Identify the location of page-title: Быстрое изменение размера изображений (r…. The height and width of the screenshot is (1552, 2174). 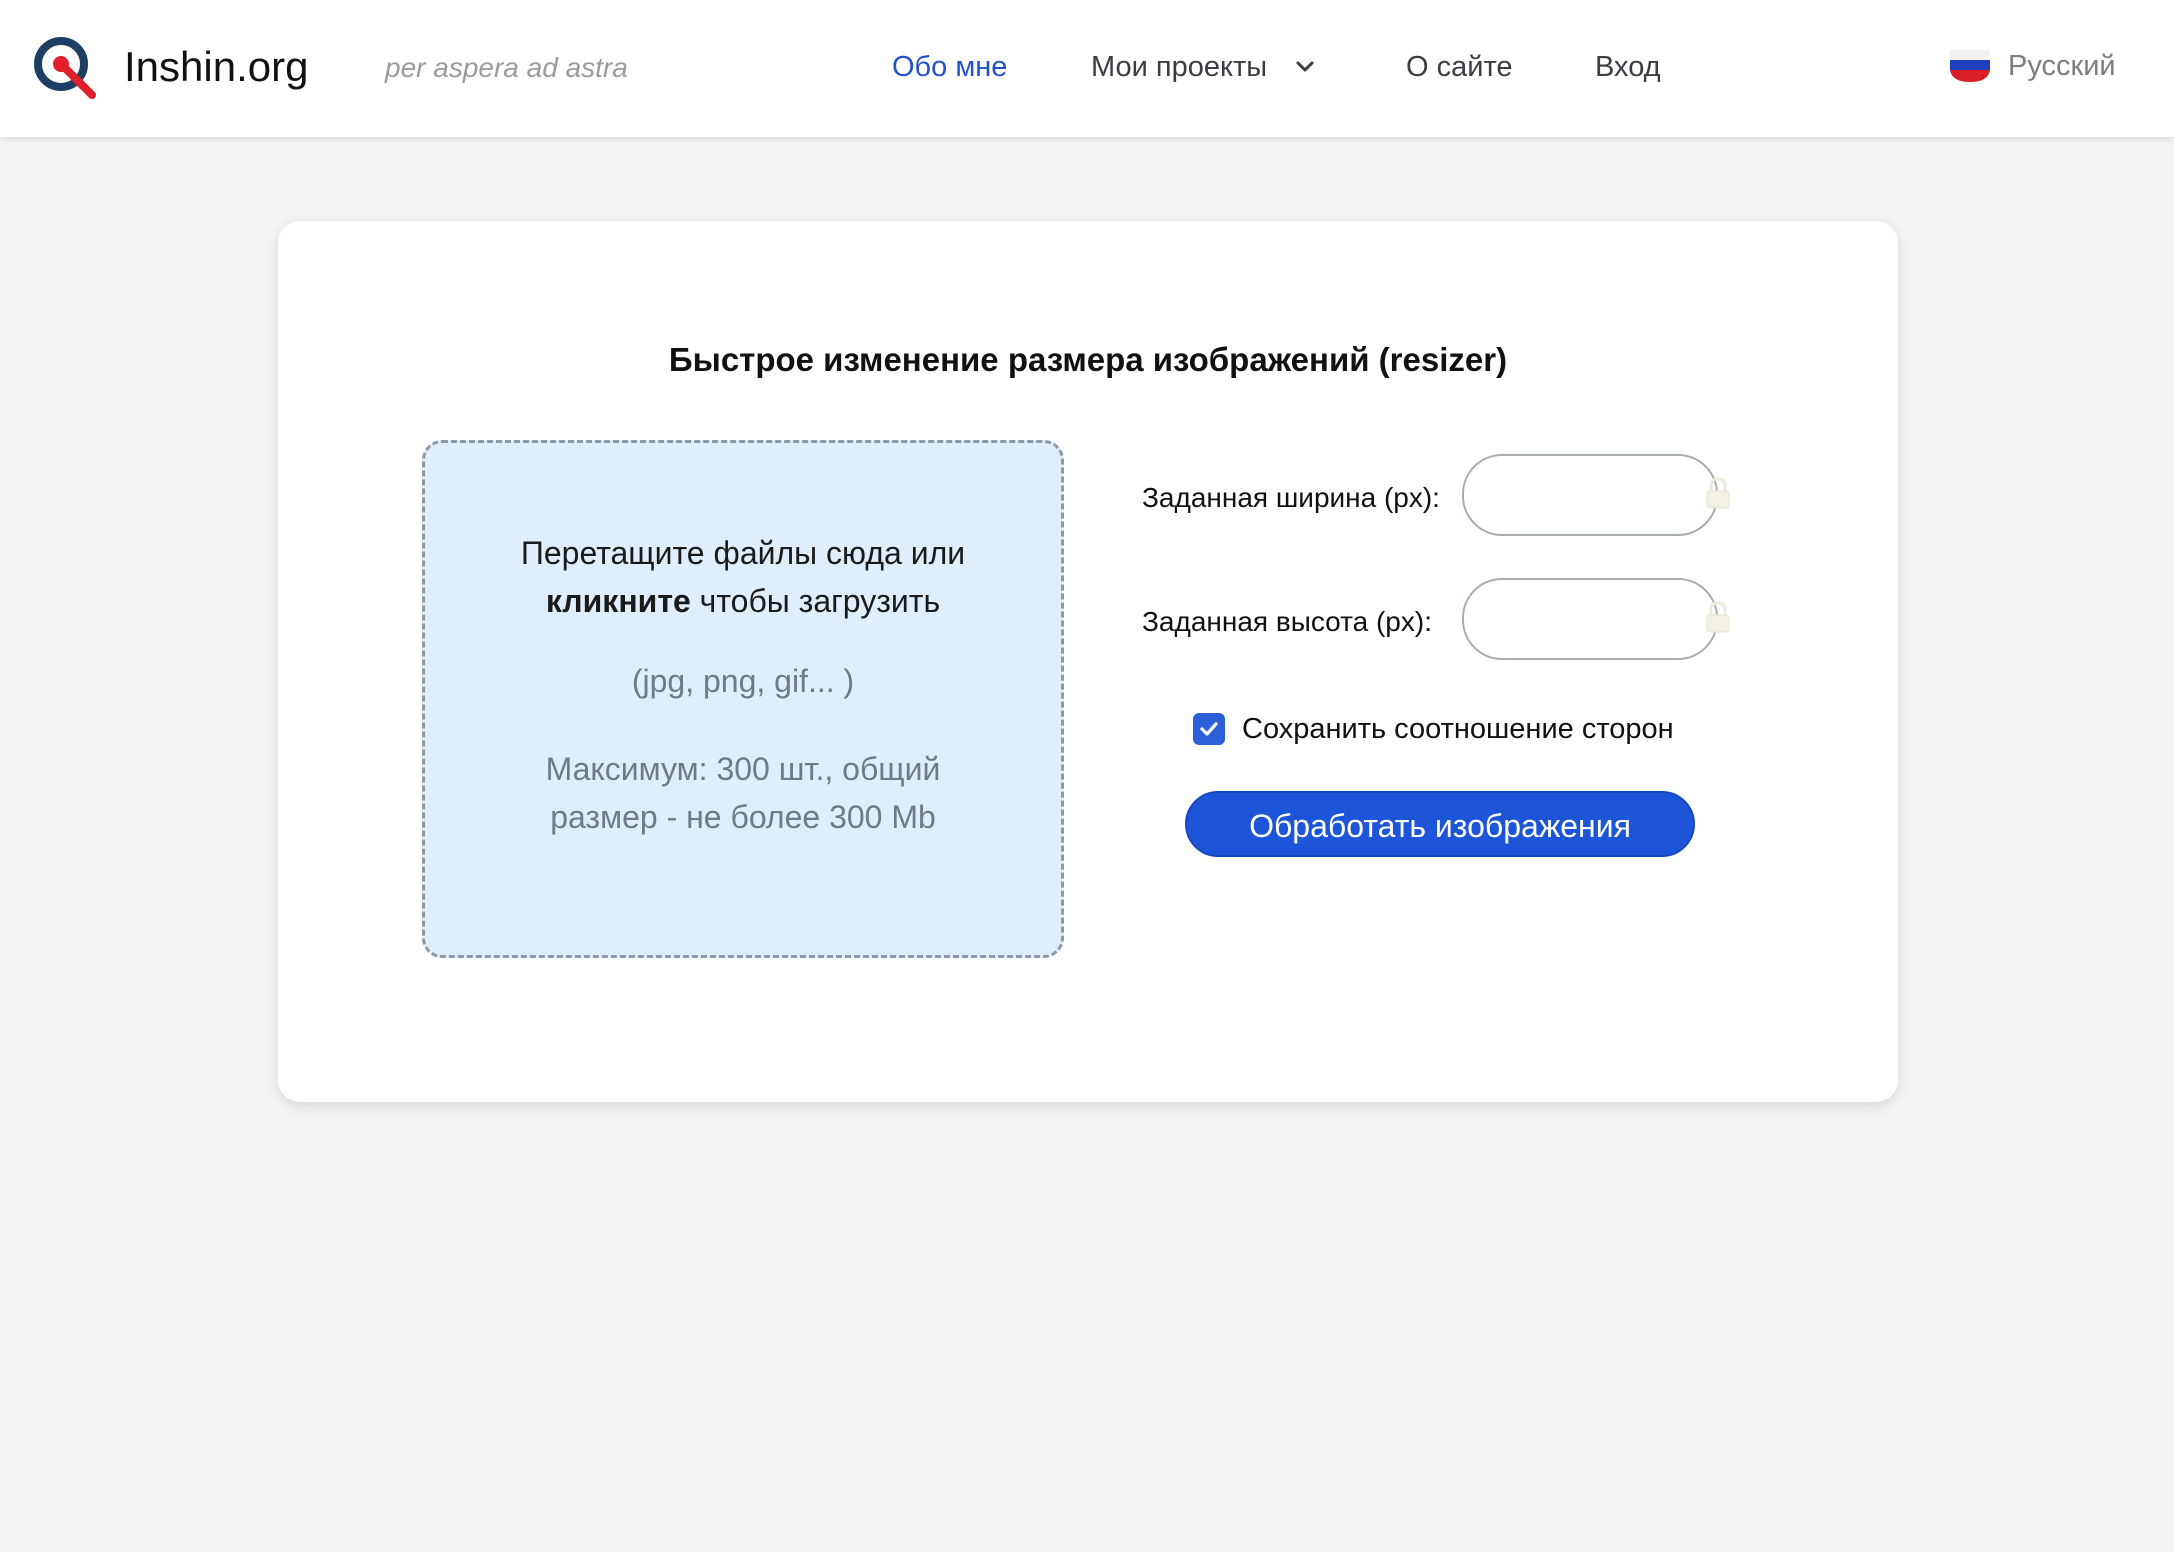
(1088, 359).